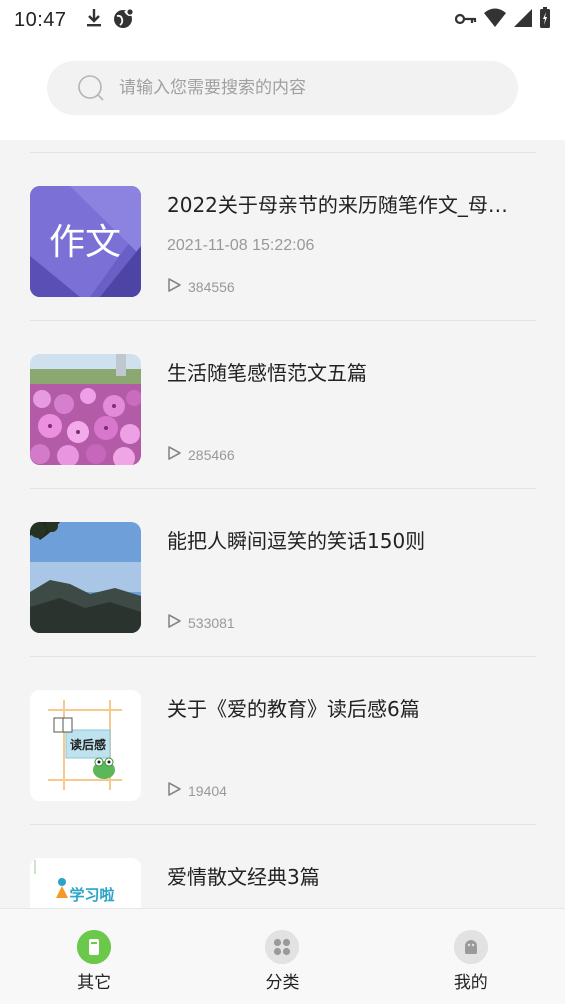 Image resolution: width=565 pixels, height=1004 pixels. I want to click on nav-label: 我的, so click(470, 983).